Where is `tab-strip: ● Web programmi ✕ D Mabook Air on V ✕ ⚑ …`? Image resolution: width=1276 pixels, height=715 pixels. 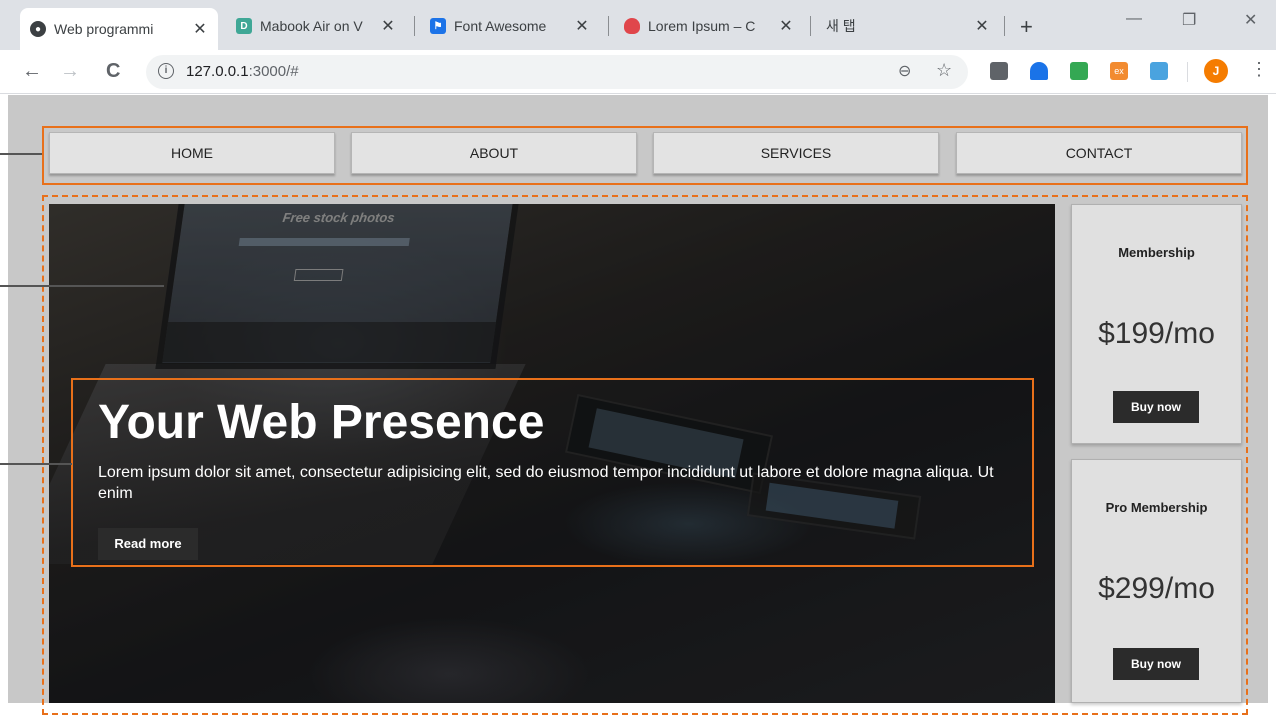
tab-strip: ● Web programmi ✕ D Mabook Air on V ✕ ⚑ … is located at coordinates (638, 25).